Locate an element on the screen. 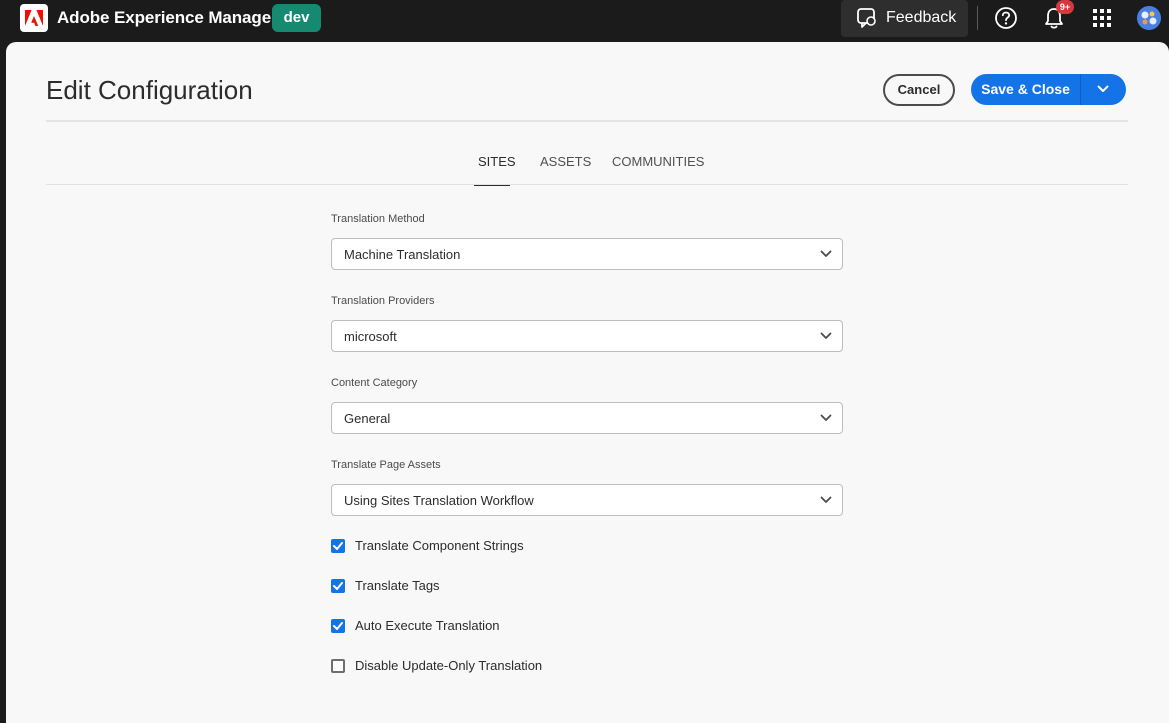  disable-update-only-translation-label: Disable Update-Only Translation is located at coordinates (449, 665).